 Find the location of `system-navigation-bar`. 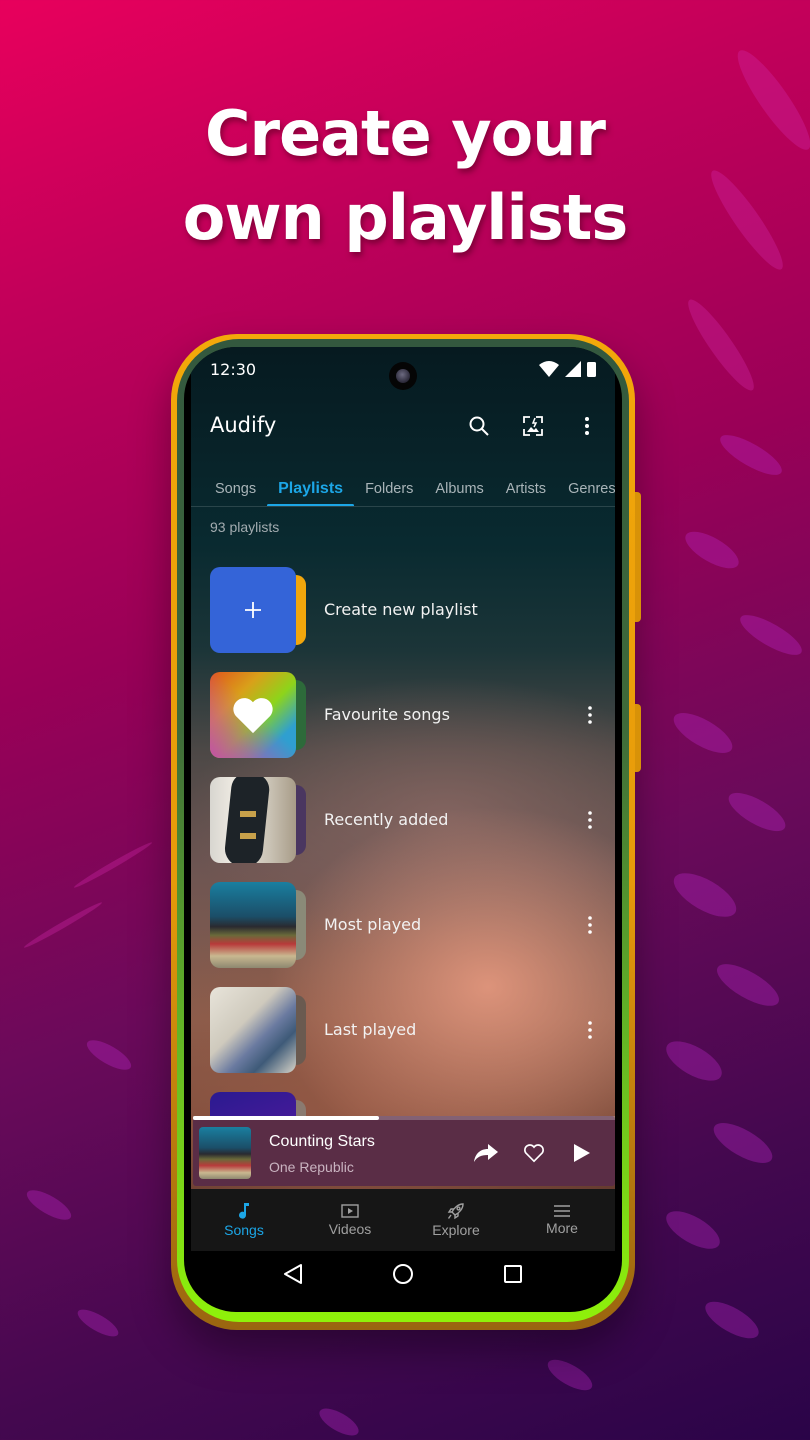

system-navigation-bar is located at coordinates (403, 1279).